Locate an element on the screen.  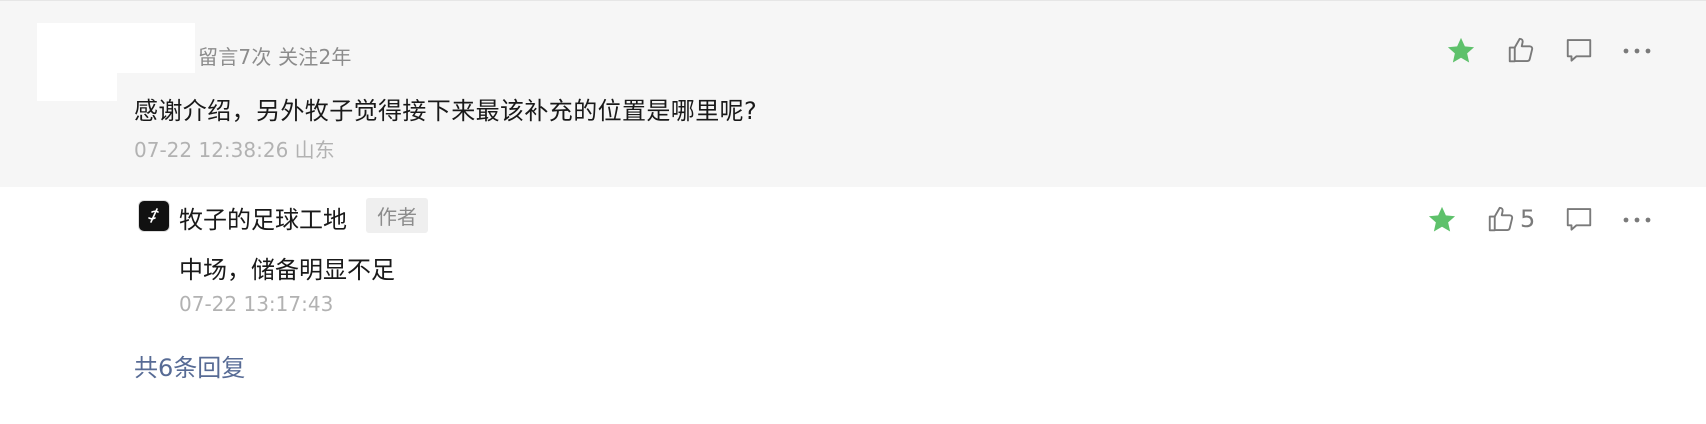
author-name: 牧子的足球工地 is located at coordinates (263, 217).